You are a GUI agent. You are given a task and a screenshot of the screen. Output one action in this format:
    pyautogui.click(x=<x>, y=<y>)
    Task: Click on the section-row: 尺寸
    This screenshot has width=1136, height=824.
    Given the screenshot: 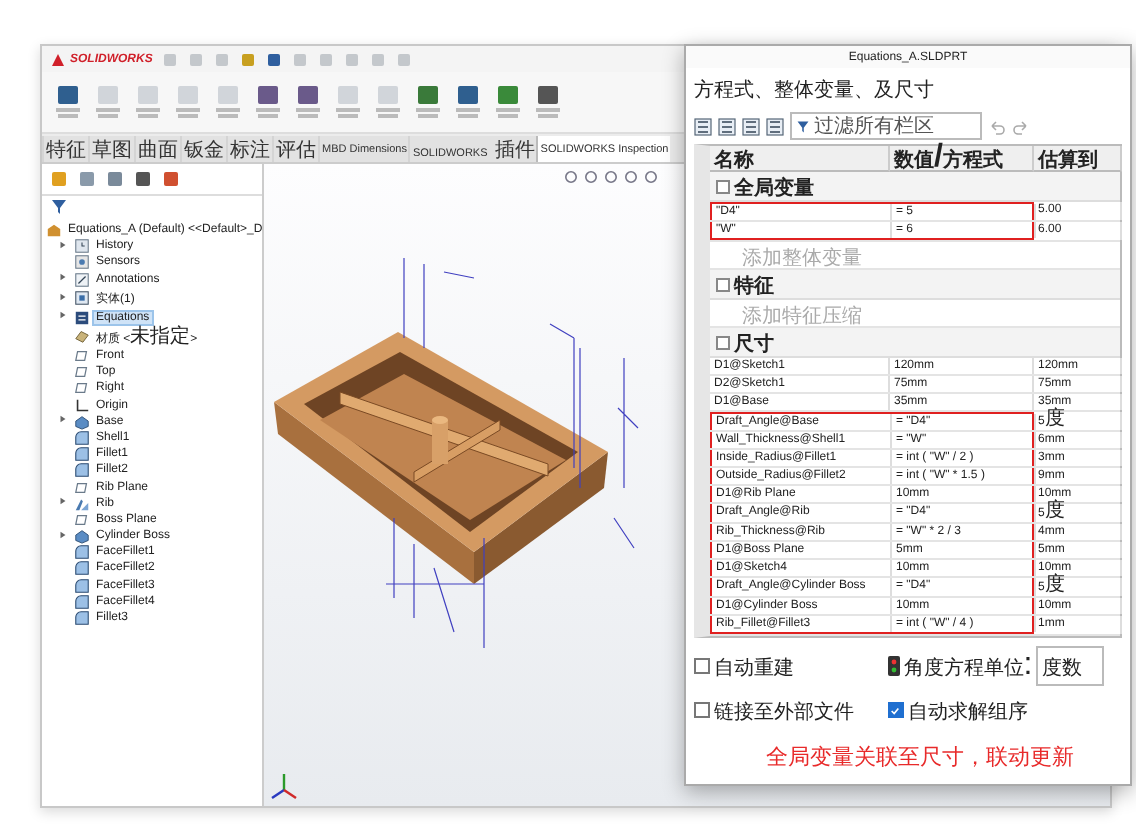 What is the action you would take?
    pyautogui.click(x=915, y=343)
    